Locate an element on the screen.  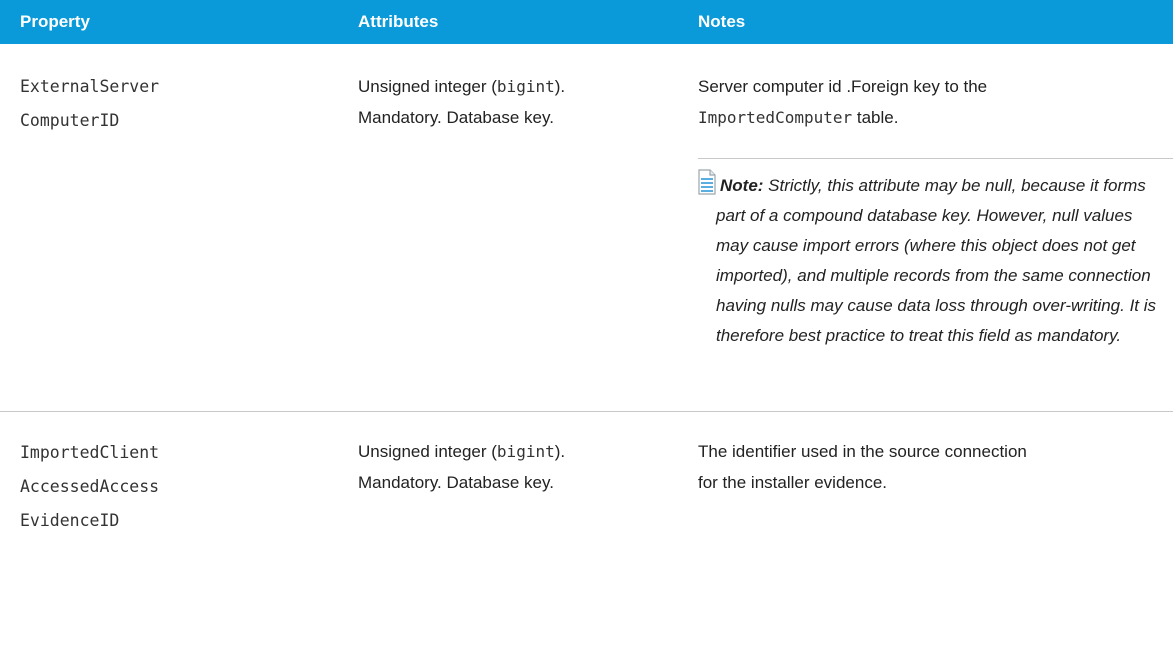
note-label: Note: is located at coordinates (742, 185).